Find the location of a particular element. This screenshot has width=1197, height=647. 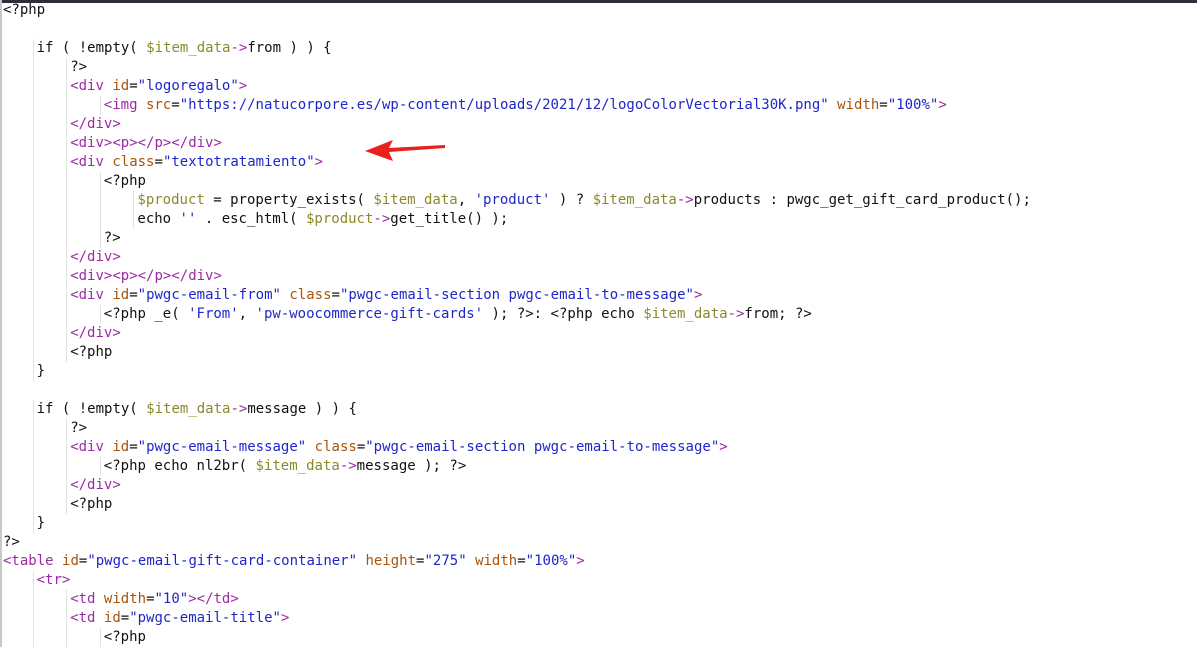

code-line: if ( !empty( $item_data->from ) ) { is located at coordinates (598, 48).